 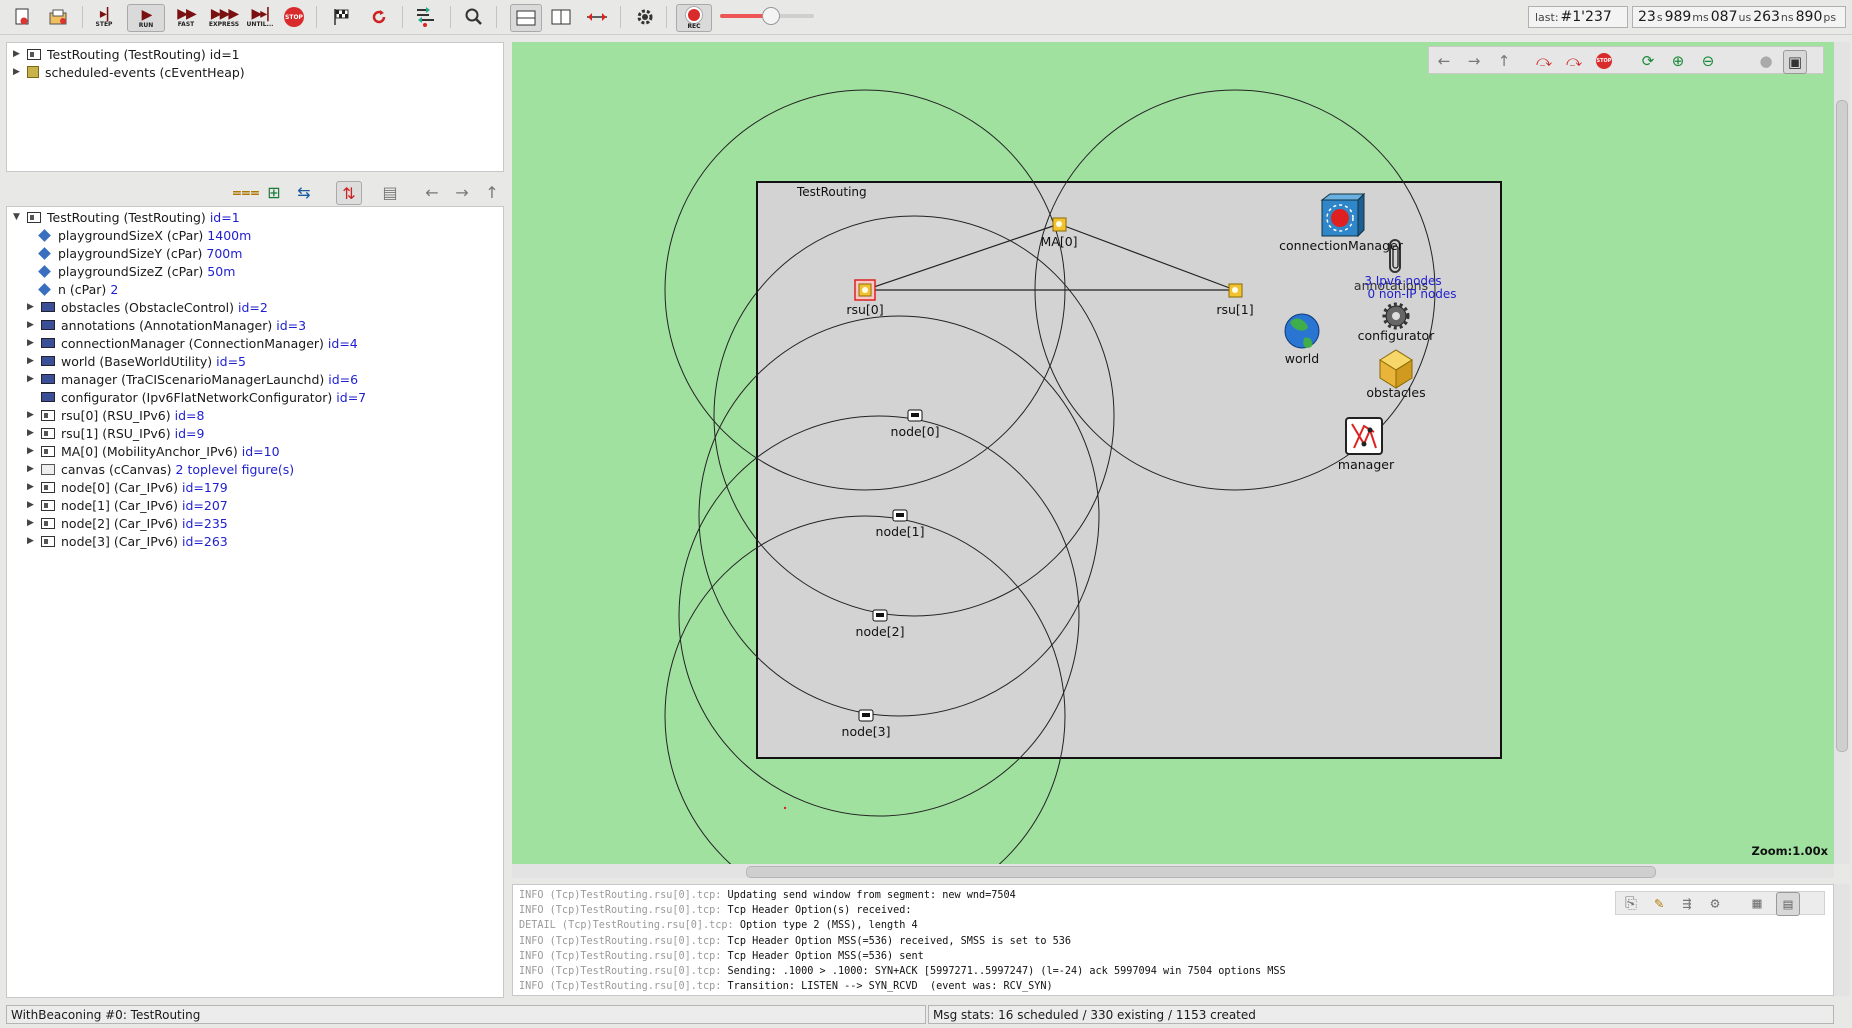 I want to click on expand-arrow-icon, so click(x=32, y=397).